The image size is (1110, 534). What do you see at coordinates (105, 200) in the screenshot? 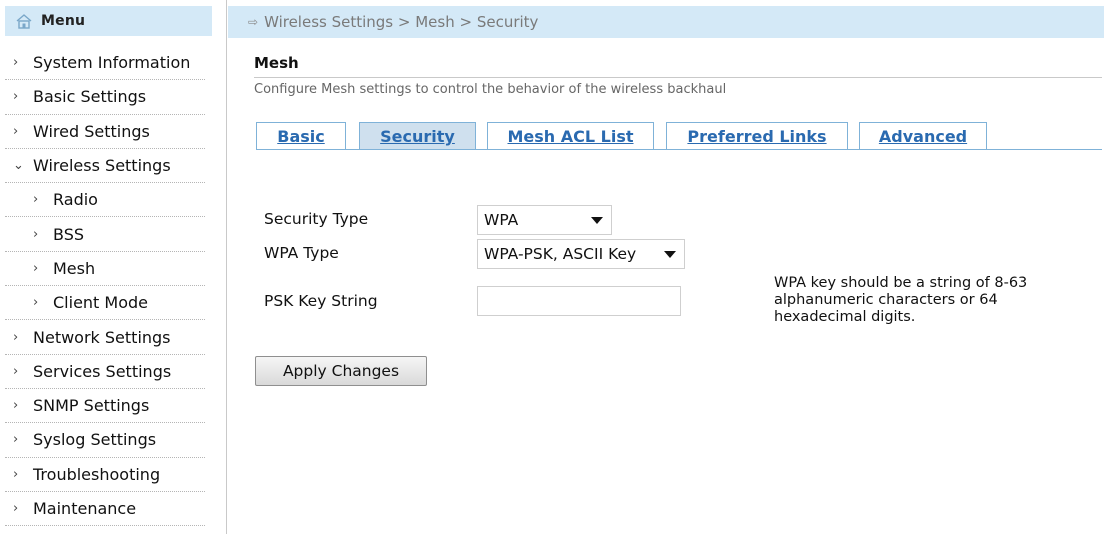
I see `sidebar-item-radio: › Radio` at bounding box center [105, 200].